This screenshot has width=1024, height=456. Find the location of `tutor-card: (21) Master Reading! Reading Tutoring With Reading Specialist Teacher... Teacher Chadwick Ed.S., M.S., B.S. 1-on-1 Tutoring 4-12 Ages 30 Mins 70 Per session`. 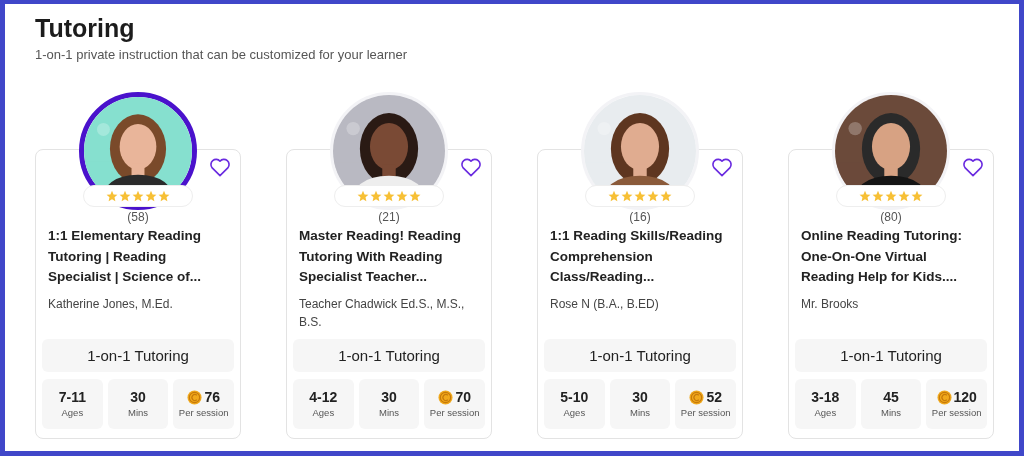

tutor-card: (21) Master Reading! Reading Tutoring With Reading Specialist Teacher... Teacher Chadwick Ed.S., M.S., B.S. 1-on-1 Tutoring 4-12 Ages 30 Mins 70 Per session is located at coordinates (389, 294).